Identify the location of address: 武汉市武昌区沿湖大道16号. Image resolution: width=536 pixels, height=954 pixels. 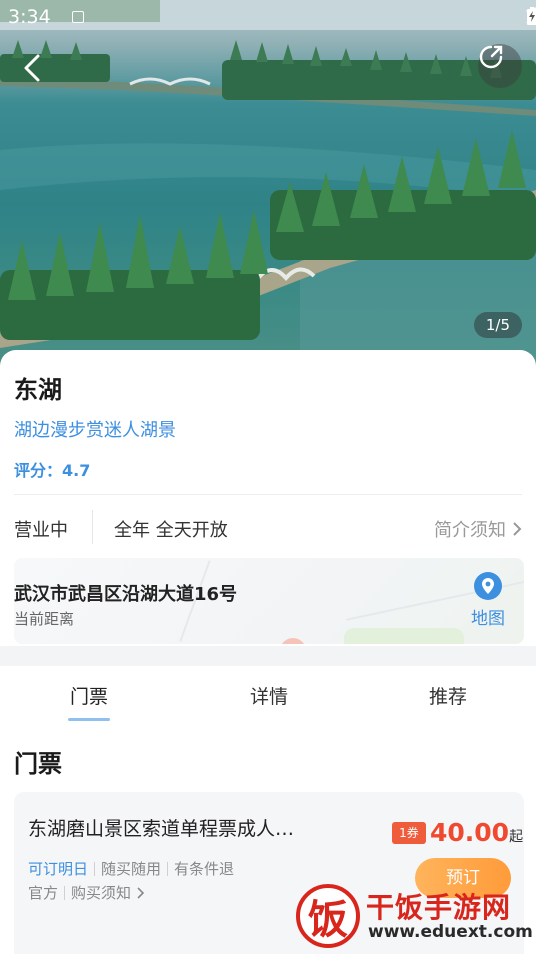
(126, 594).